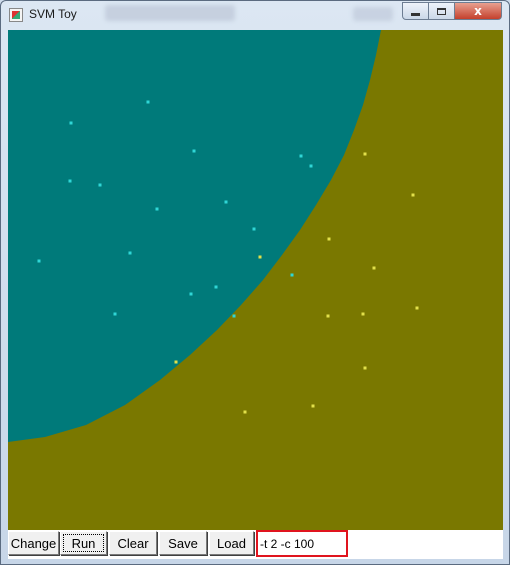 The image size is (510, 565). Describe the element at coordinates (231, 543) in the screenshot. I see `load-button: Load` at that location.